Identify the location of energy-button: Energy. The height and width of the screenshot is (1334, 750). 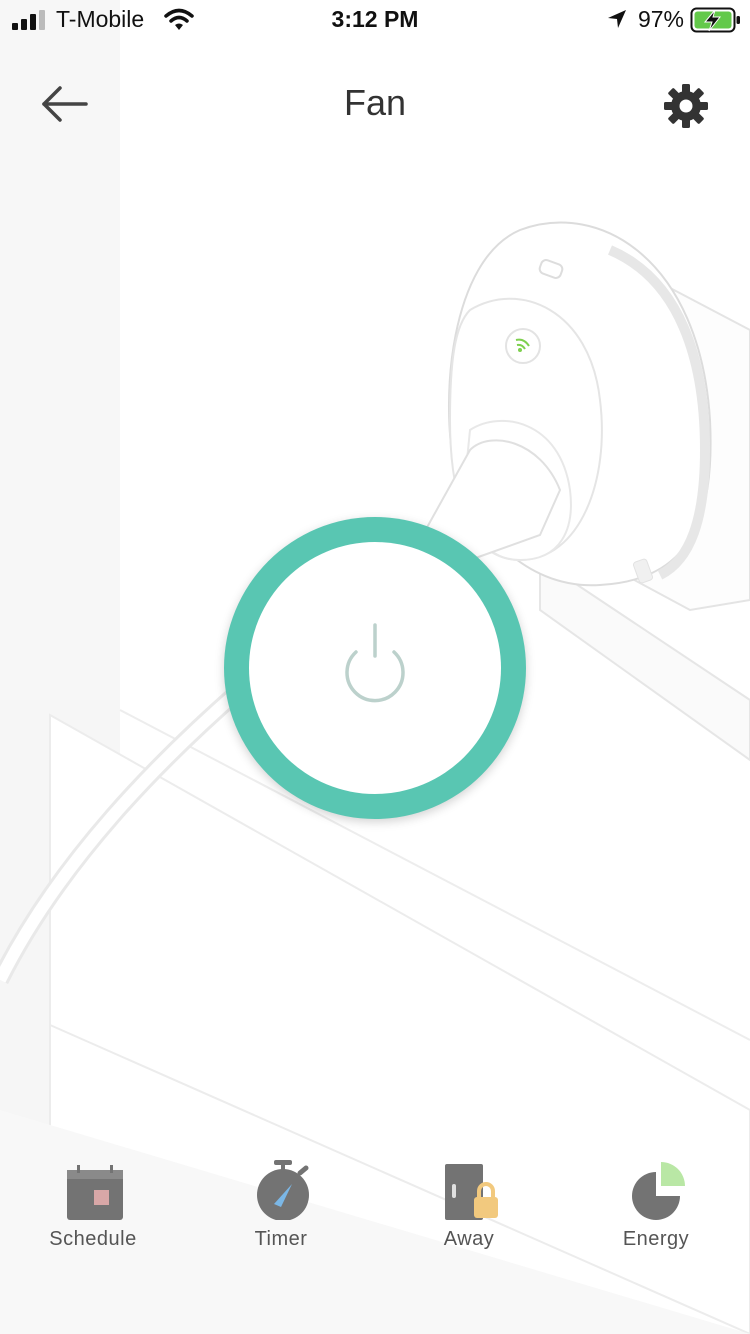
(656, 1205).